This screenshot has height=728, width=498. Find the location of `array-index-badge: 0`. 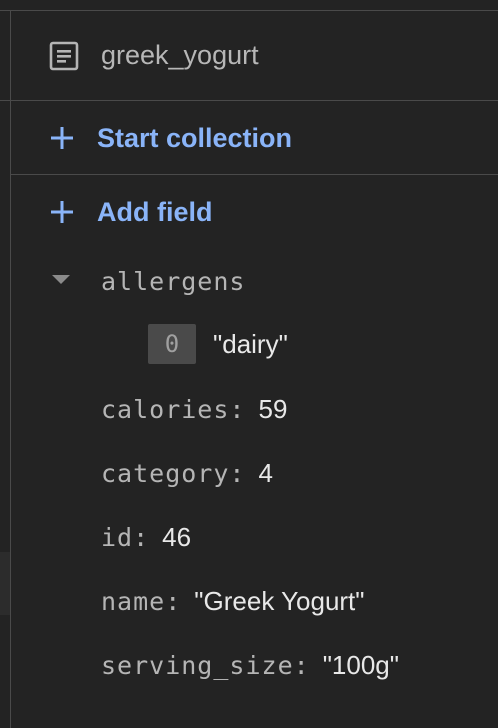

array-index-badge: 0 is located at coordinates (172, 344).